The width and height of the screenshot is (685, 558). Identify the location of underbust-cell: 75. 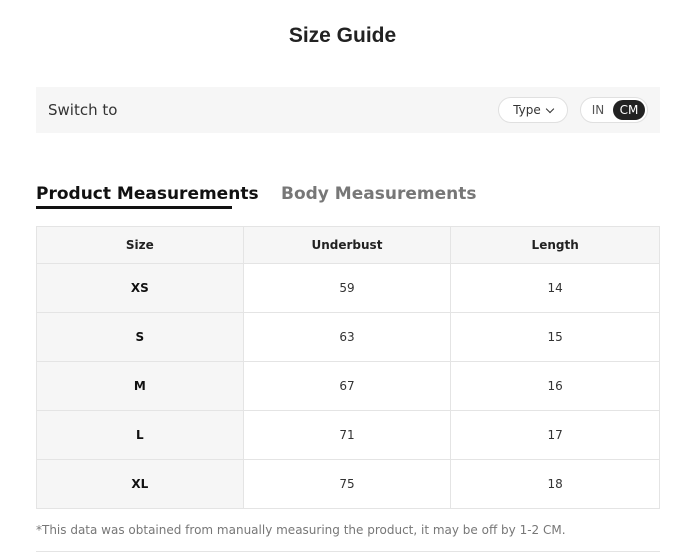
(347, 484).